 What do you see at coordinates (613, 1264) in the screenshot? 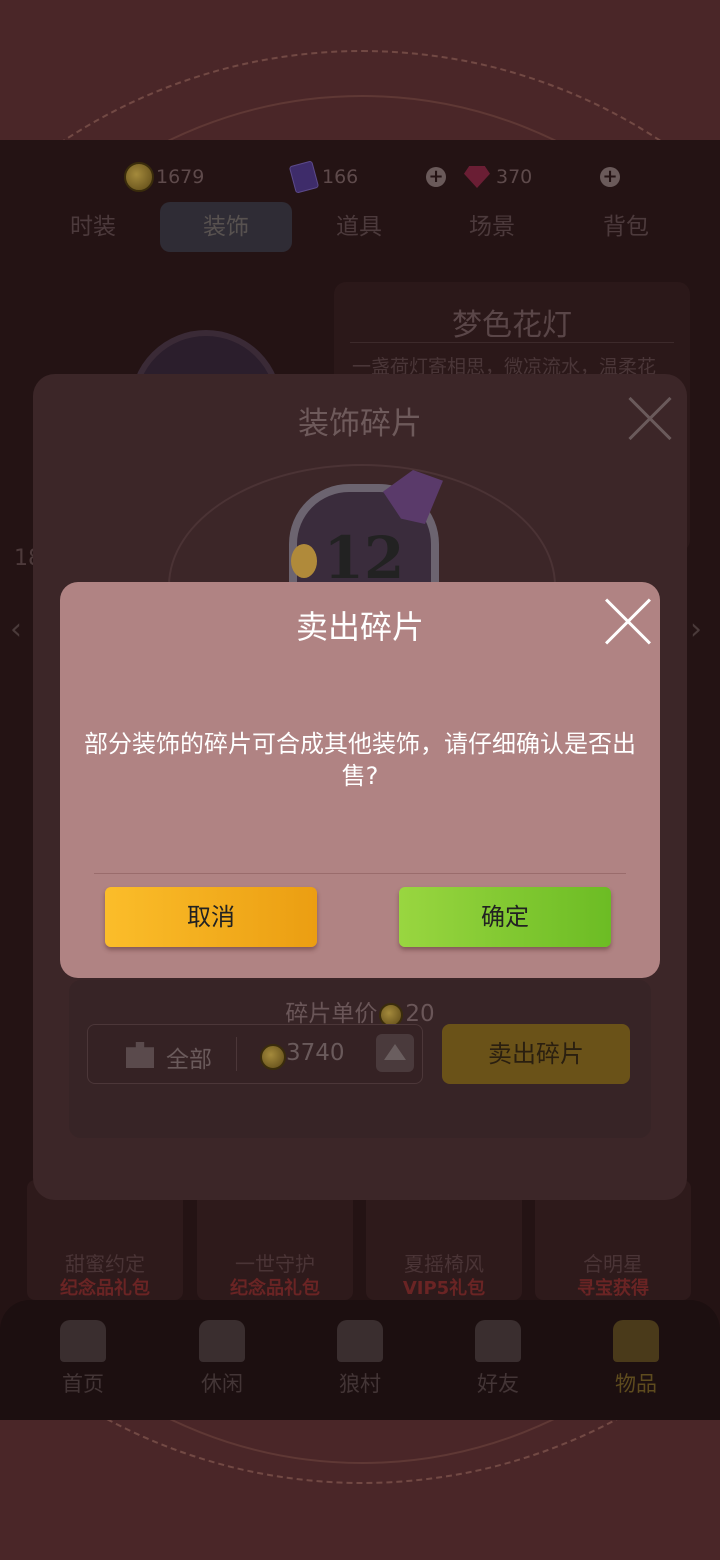
I see `item-name: 合明星` at bounding box center [613, 1264].